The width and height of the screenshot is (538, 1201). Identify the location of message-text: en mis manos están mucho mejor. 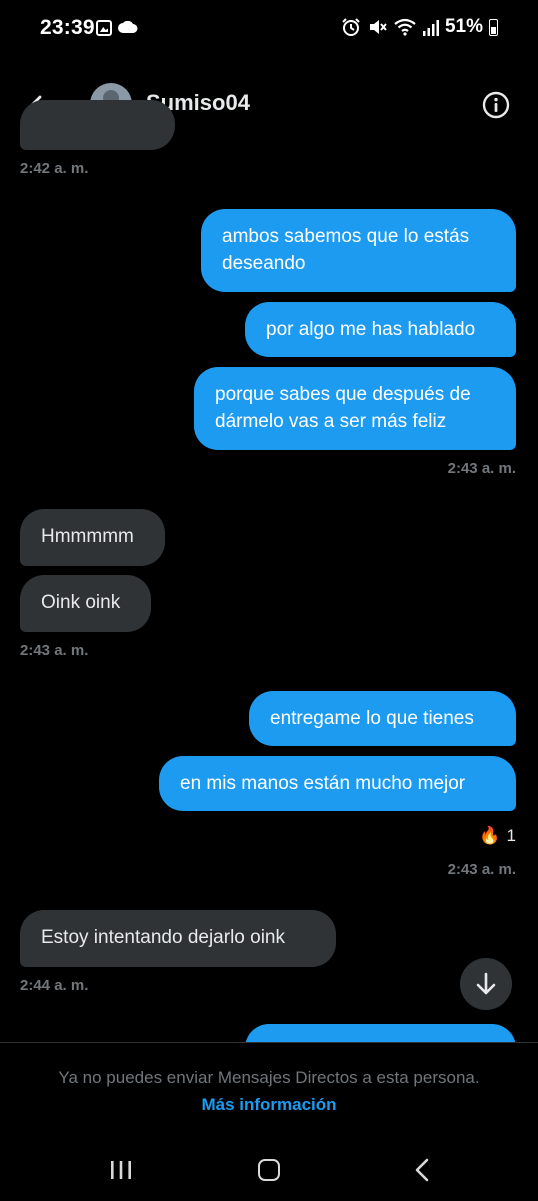
(323, 783).